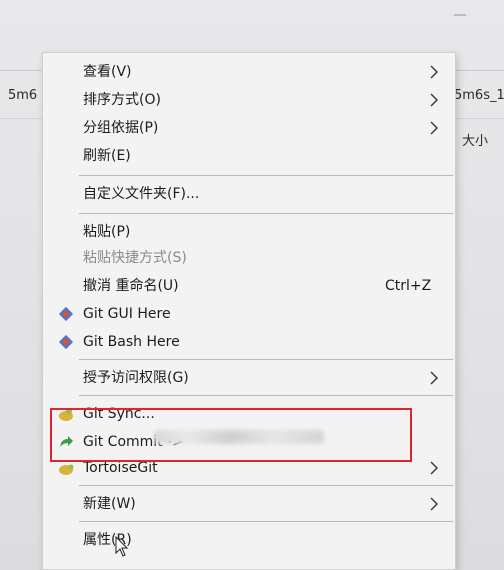  What do you see at coordinates (249, 342) in the screenshot?
I see `menu-item-git-bash: Git Bash Here` at bounding box center [249, 342].